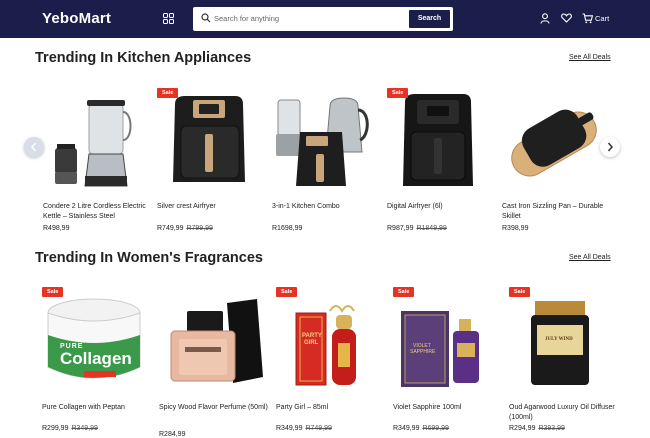 The image size is (650, 438). Describe the element at coordinates (94, 339) in the screenshot. I see `product-image: PURE Collagen` at that location.